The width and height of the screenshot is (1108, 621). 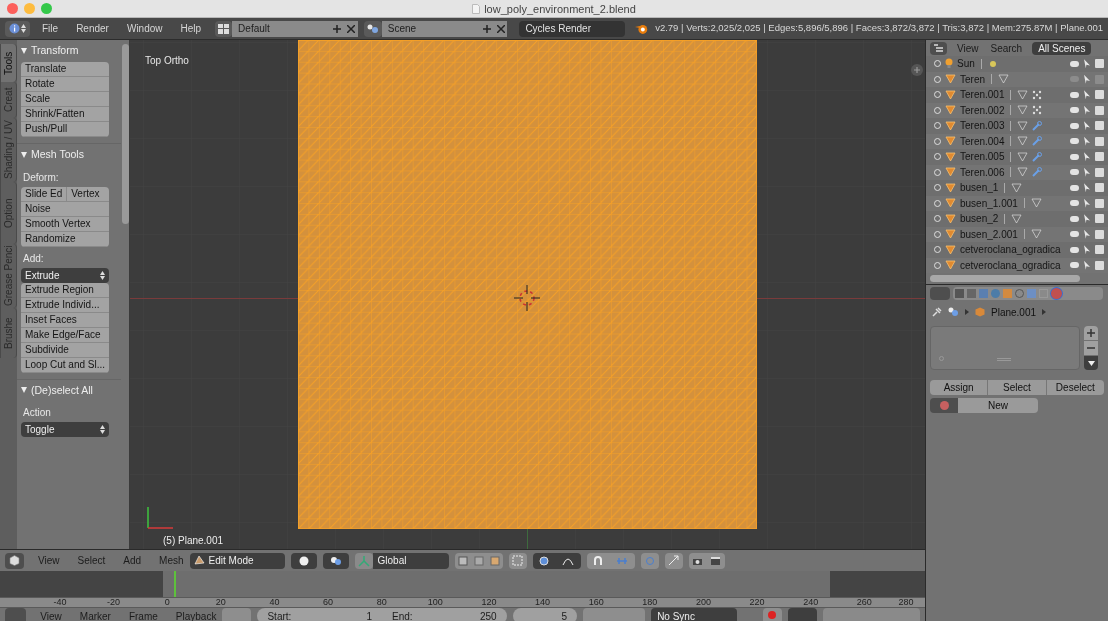 I want to click on panel-tab: Tools, so click(x=8, y=63).